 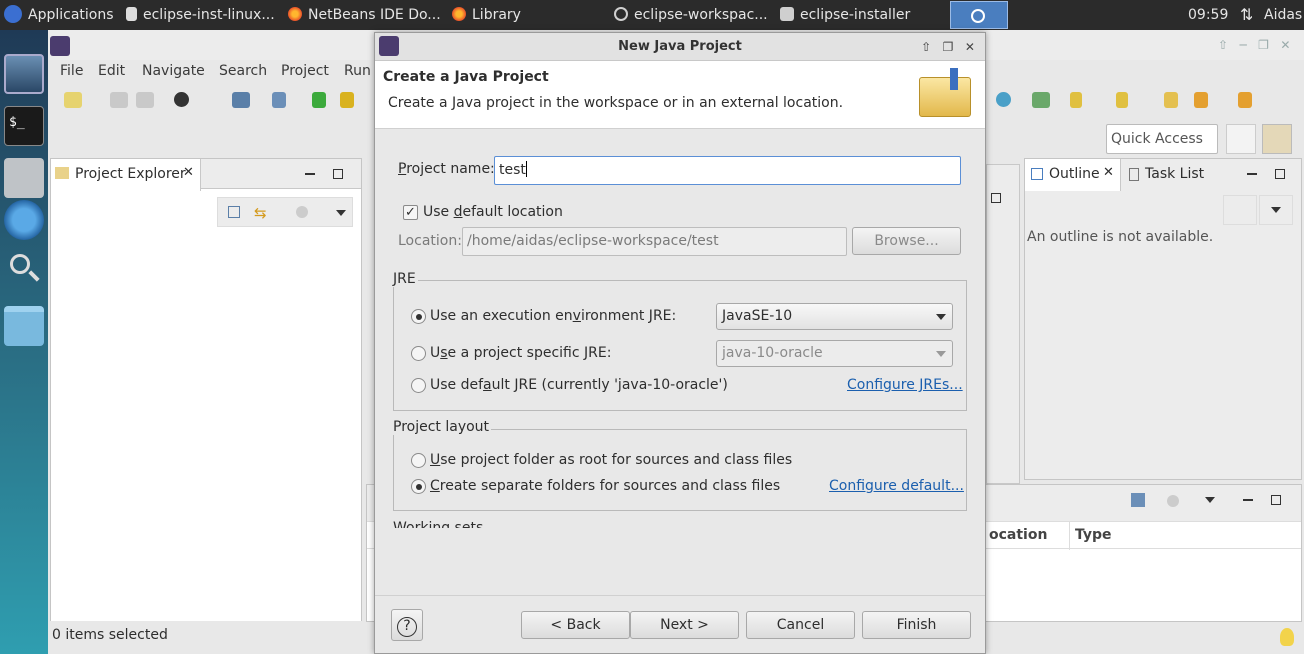 What do you see at coordinates (1018, 535) in the screenshot?
I see `column-location: ocation` at bounding box center [1018, 535].